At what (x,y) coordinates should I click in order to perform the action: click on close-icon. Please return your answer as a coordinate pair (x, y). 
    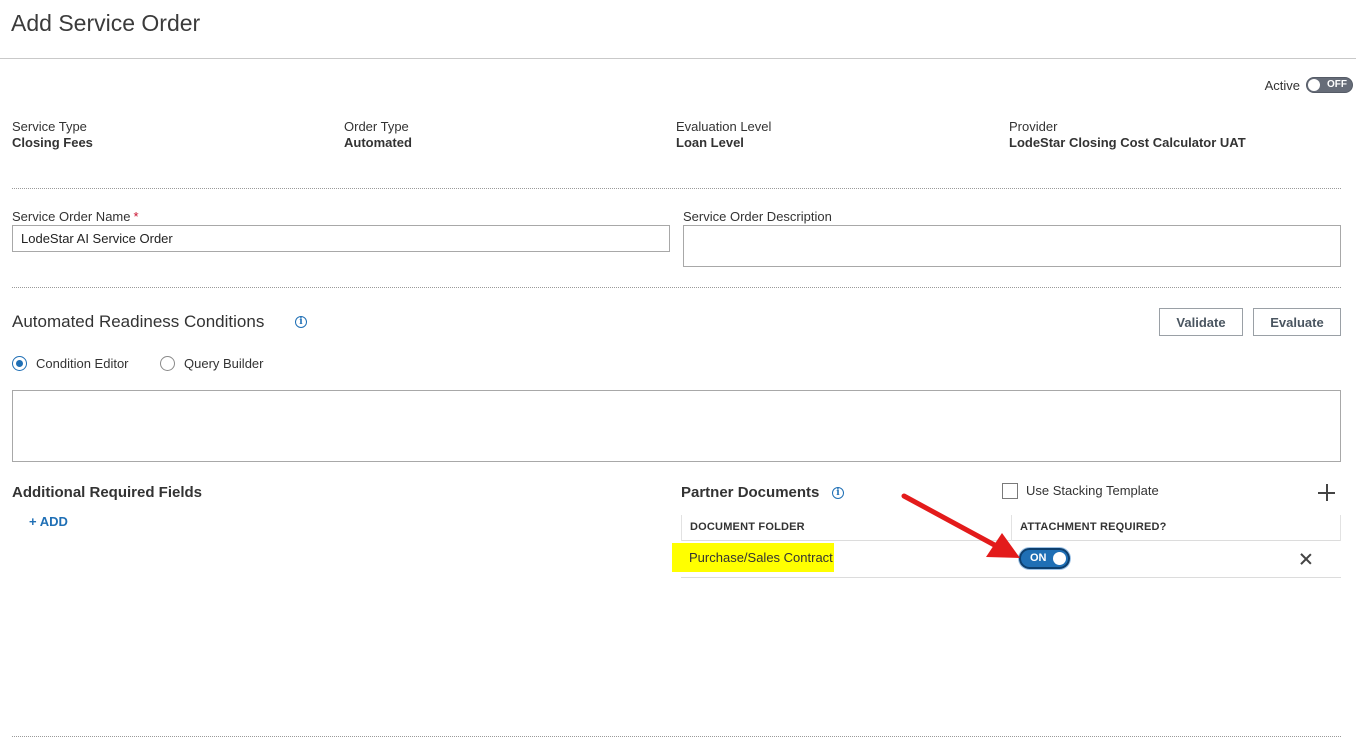
    Looking at the image, I should click on (1306, 559).